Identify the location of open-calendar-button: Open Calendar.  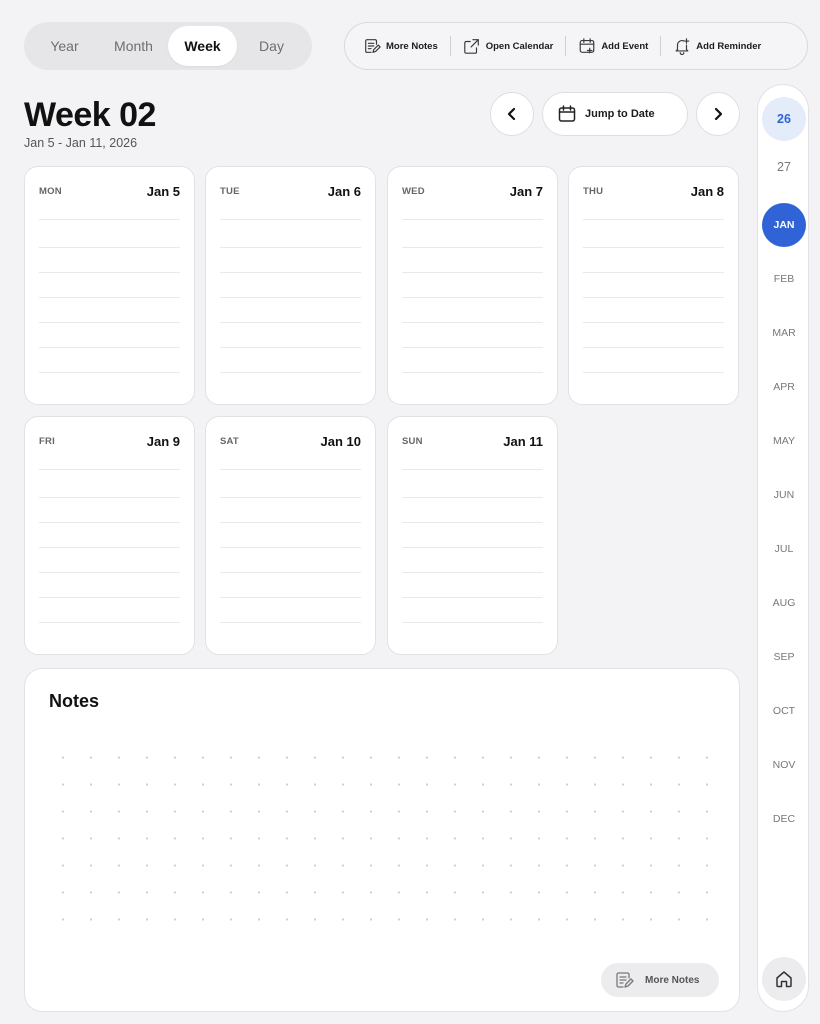
(508, 46).